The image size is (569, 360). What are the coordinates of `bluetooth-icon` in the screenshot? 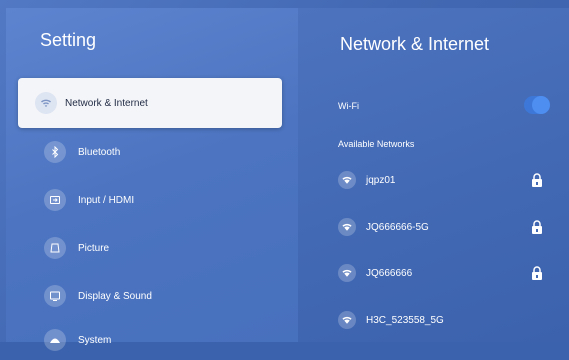 It's located at (55, 152).